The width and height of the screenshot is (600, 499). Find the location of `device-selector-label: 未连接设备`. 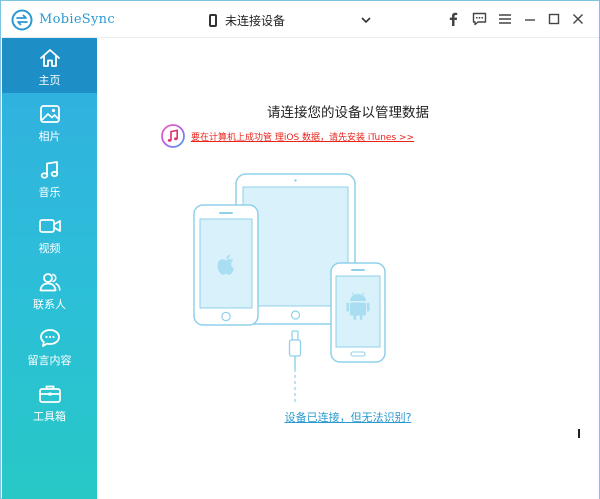

device-selector-label: 未连接设备 is located at coordinates (255, 20).